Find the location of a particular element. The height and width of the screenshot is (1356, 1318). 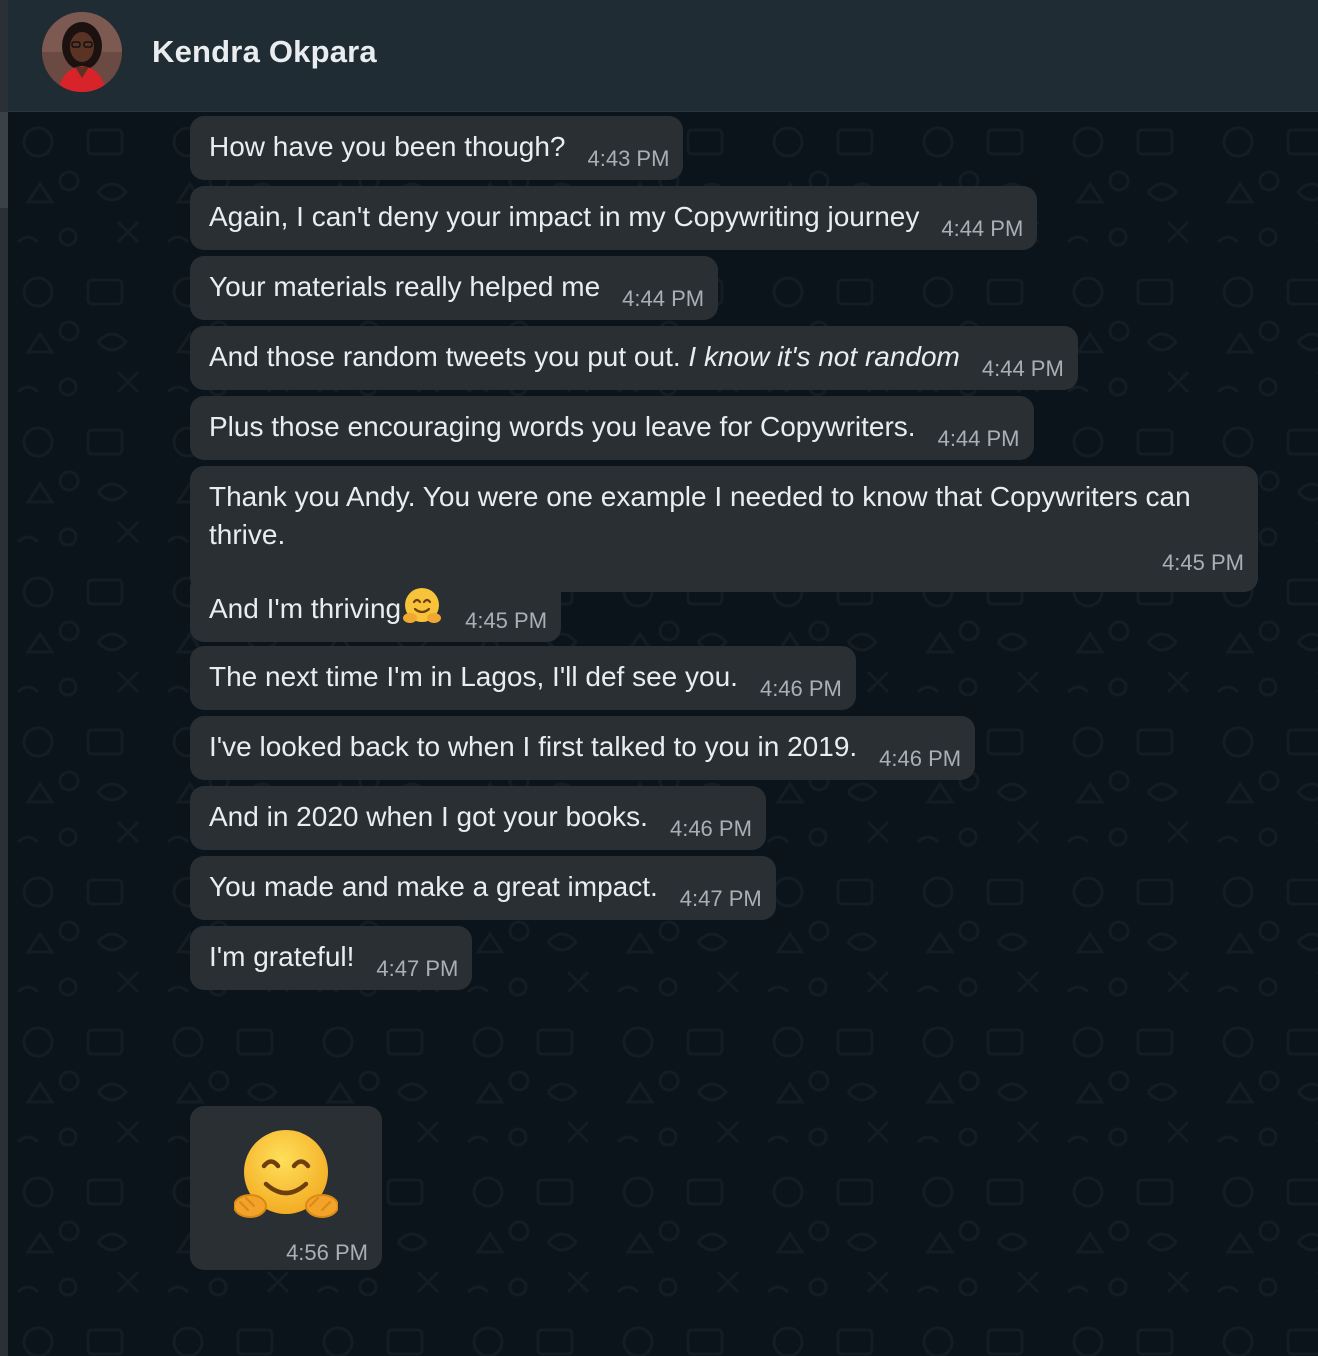

chat-header: Kendra Okpara is located at coordinates (663, 56).